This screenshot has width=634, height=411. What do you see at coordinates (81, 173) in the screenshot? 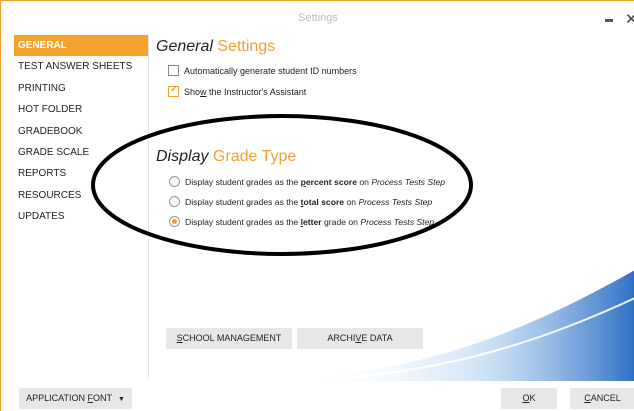
I see `sidebar-item-reports: REPORTS` at bounding box center [81, 173].